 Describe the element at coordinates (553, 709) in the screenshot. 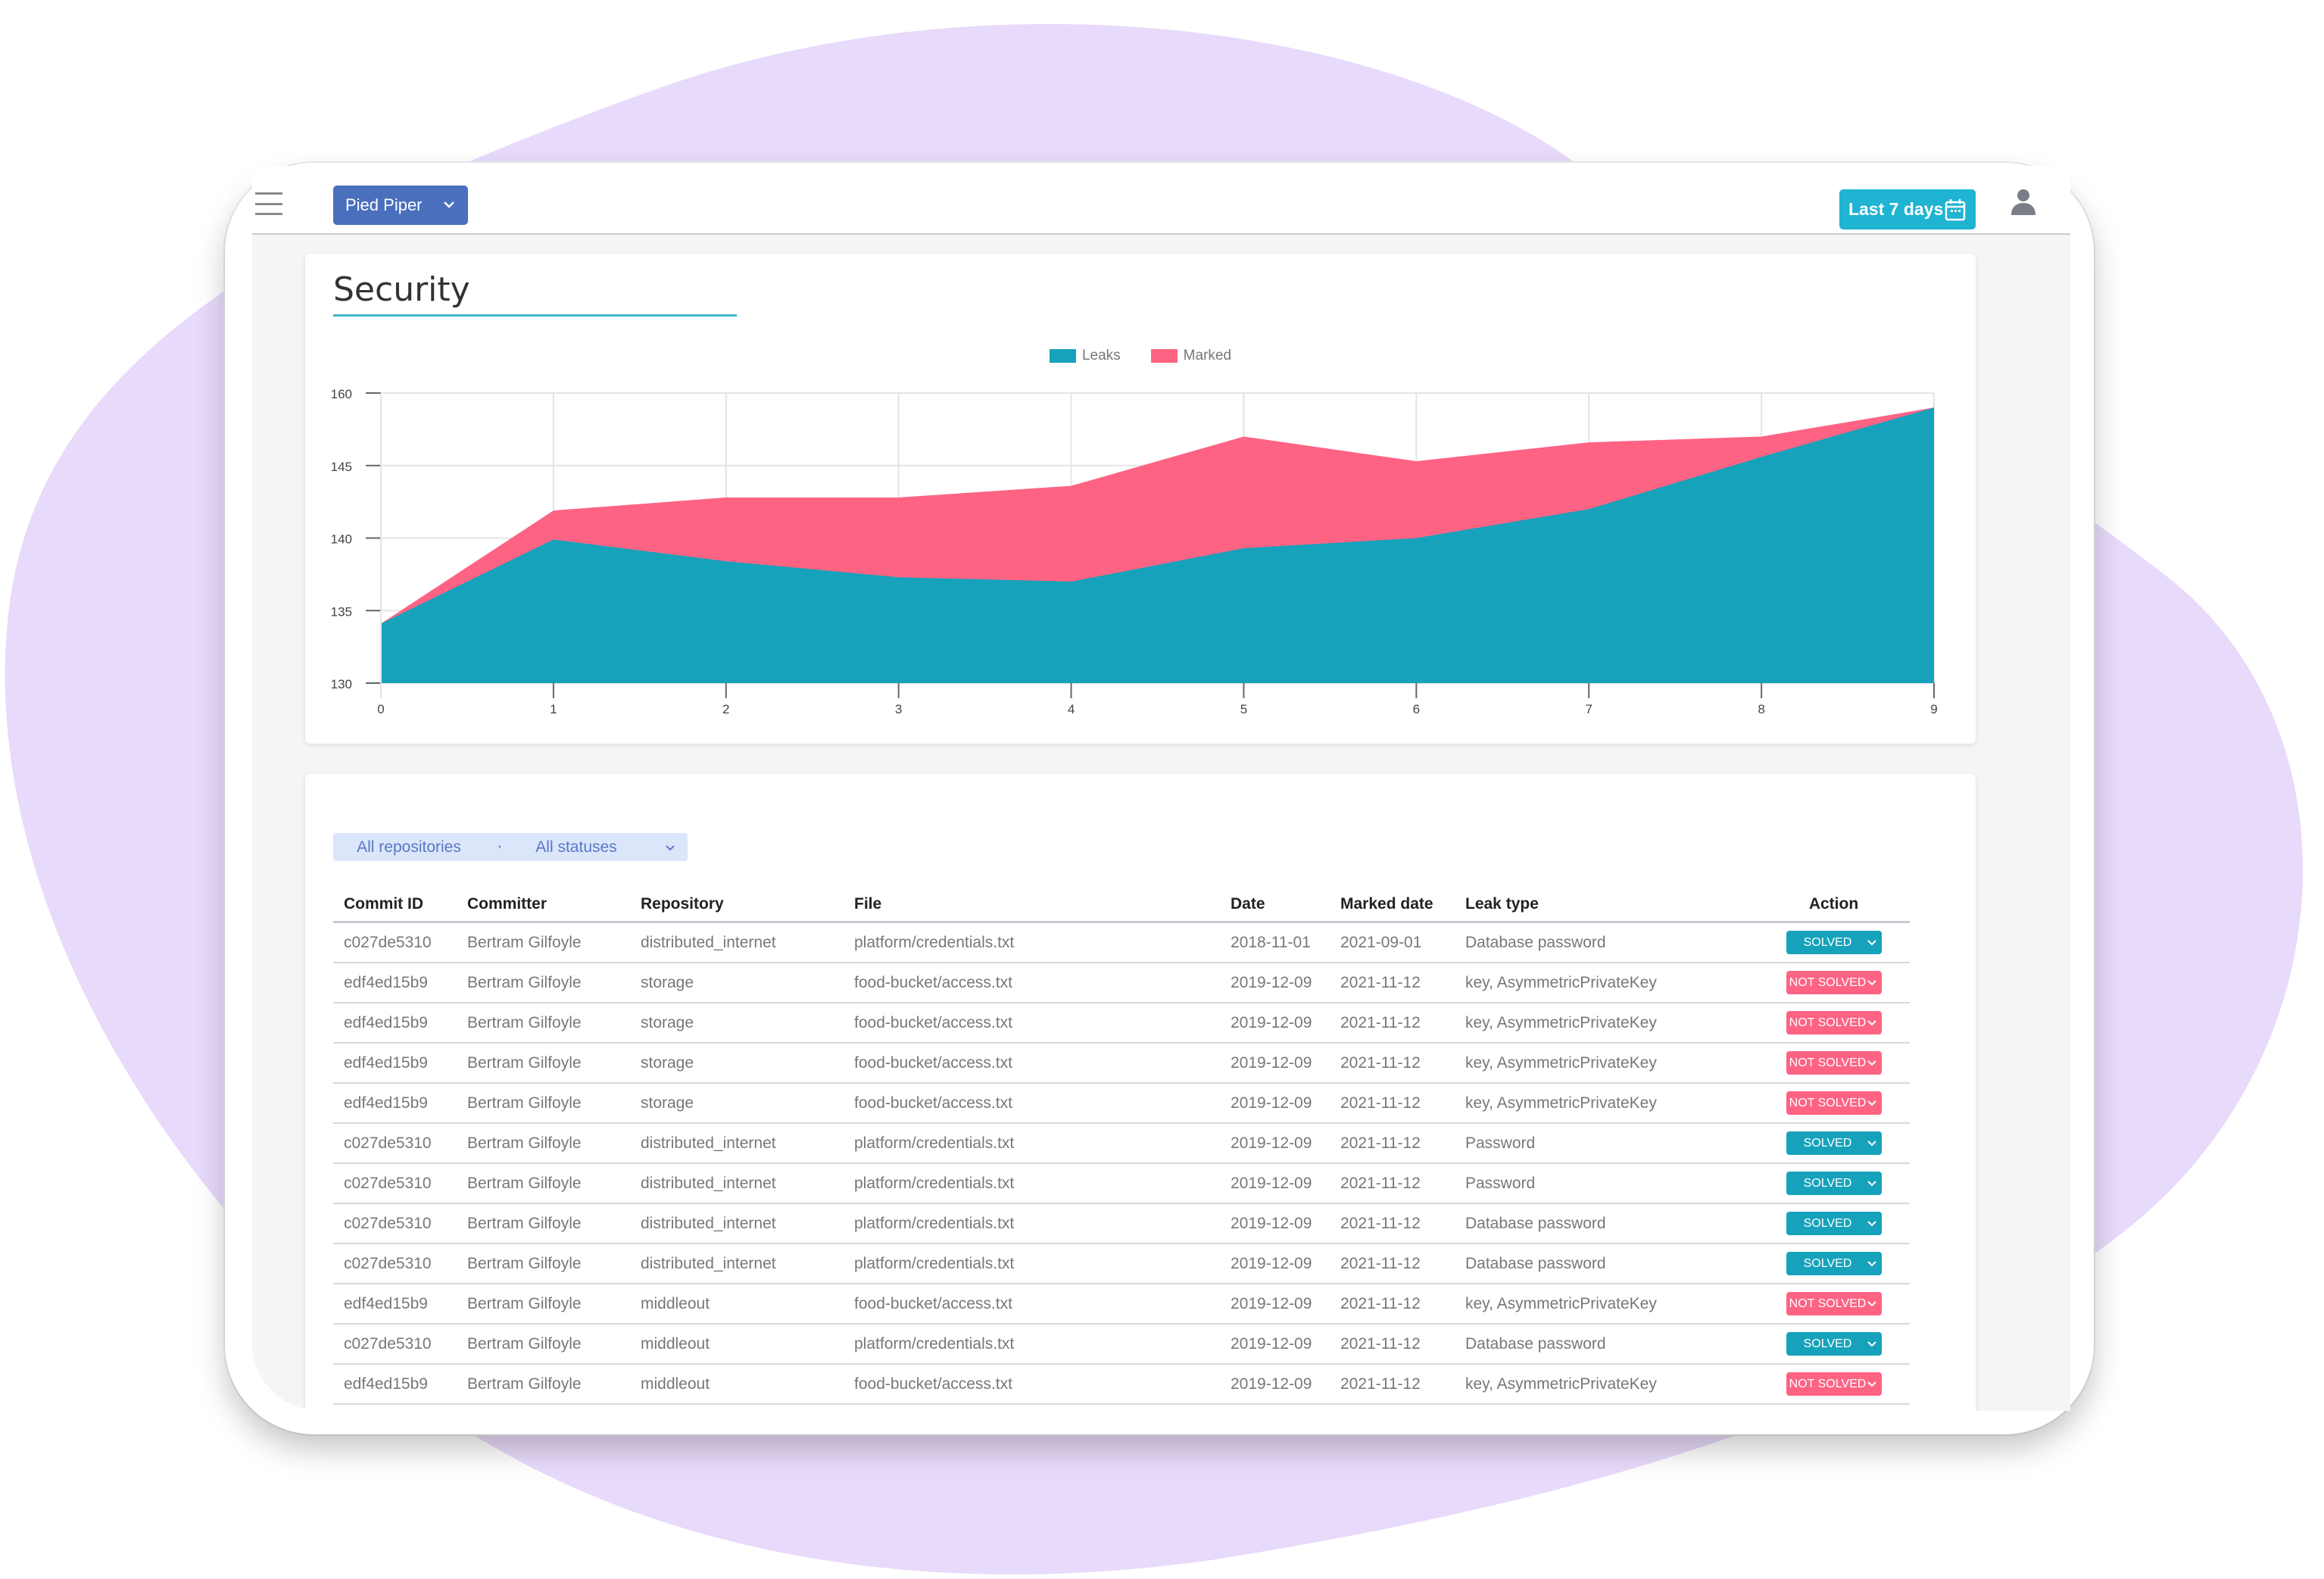

I see `x-tick-label: 1` at that location.